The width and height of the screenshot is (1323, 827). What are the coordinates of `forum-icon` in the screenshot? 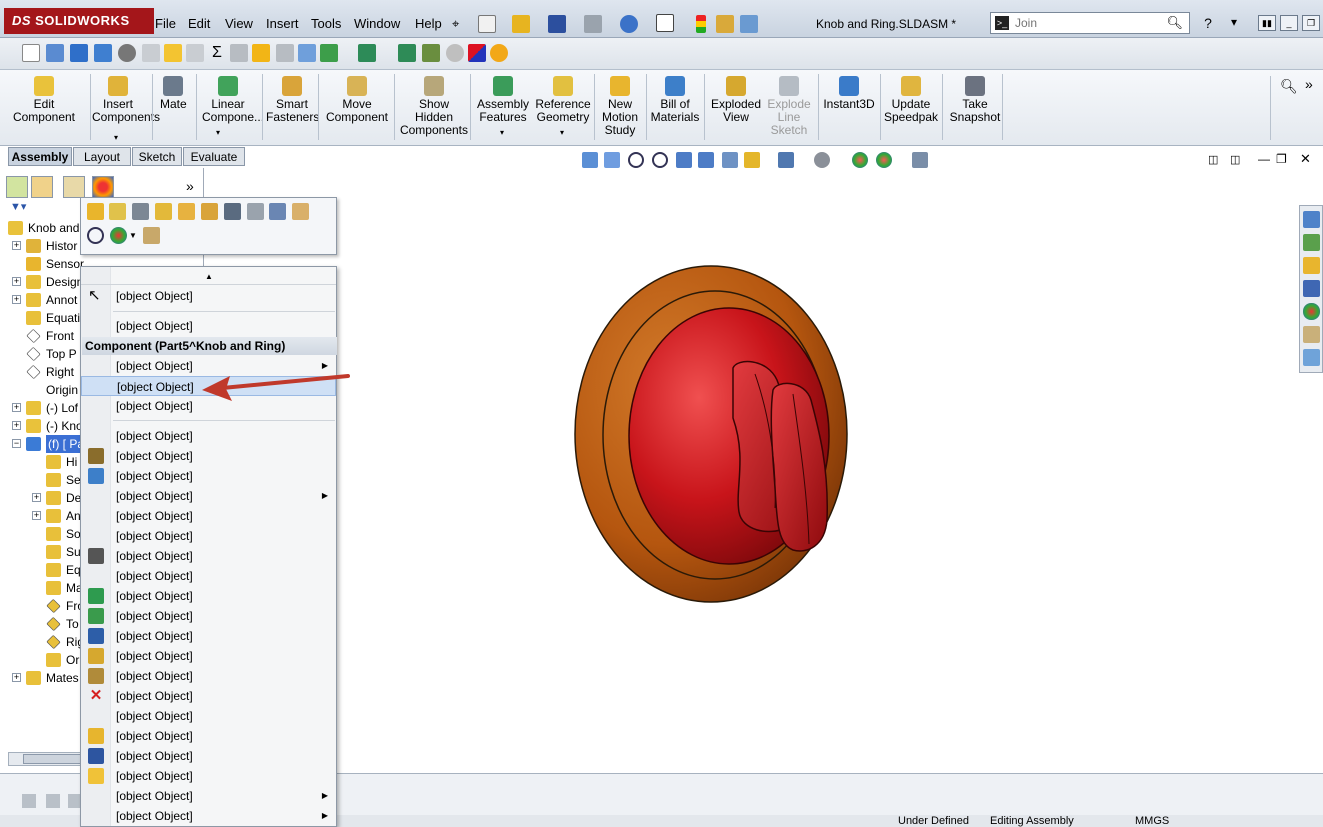 It's located at (1311, 357).